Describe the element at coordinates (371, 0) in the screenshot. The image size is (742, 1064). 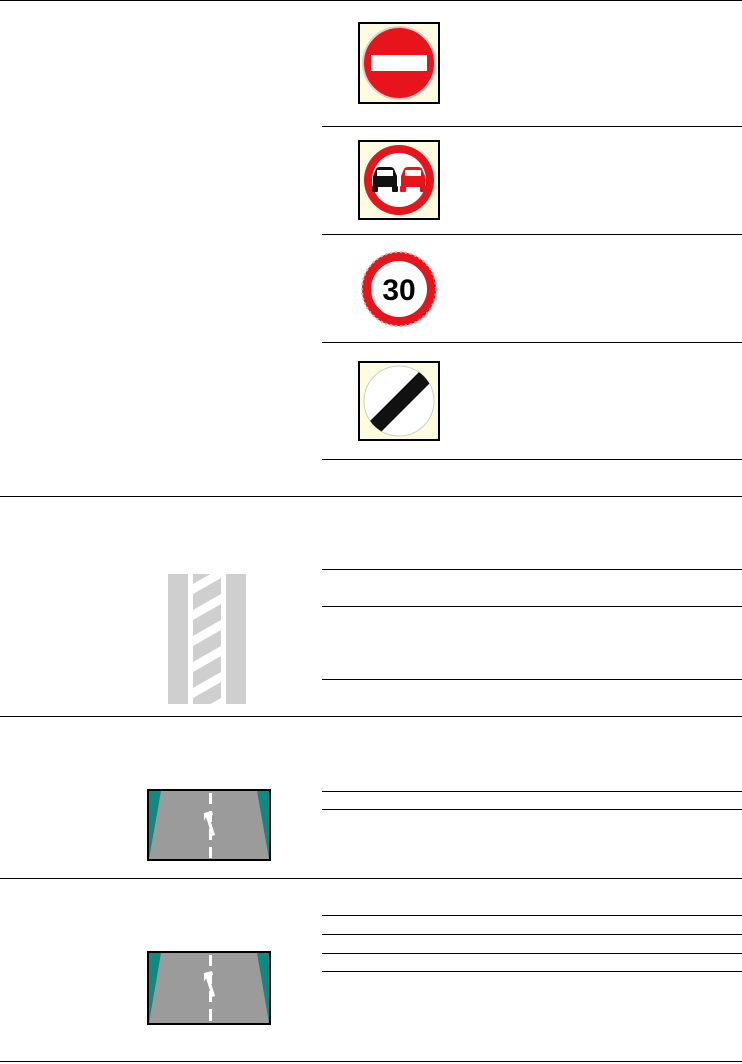
I see `page-top-rule` at that location.